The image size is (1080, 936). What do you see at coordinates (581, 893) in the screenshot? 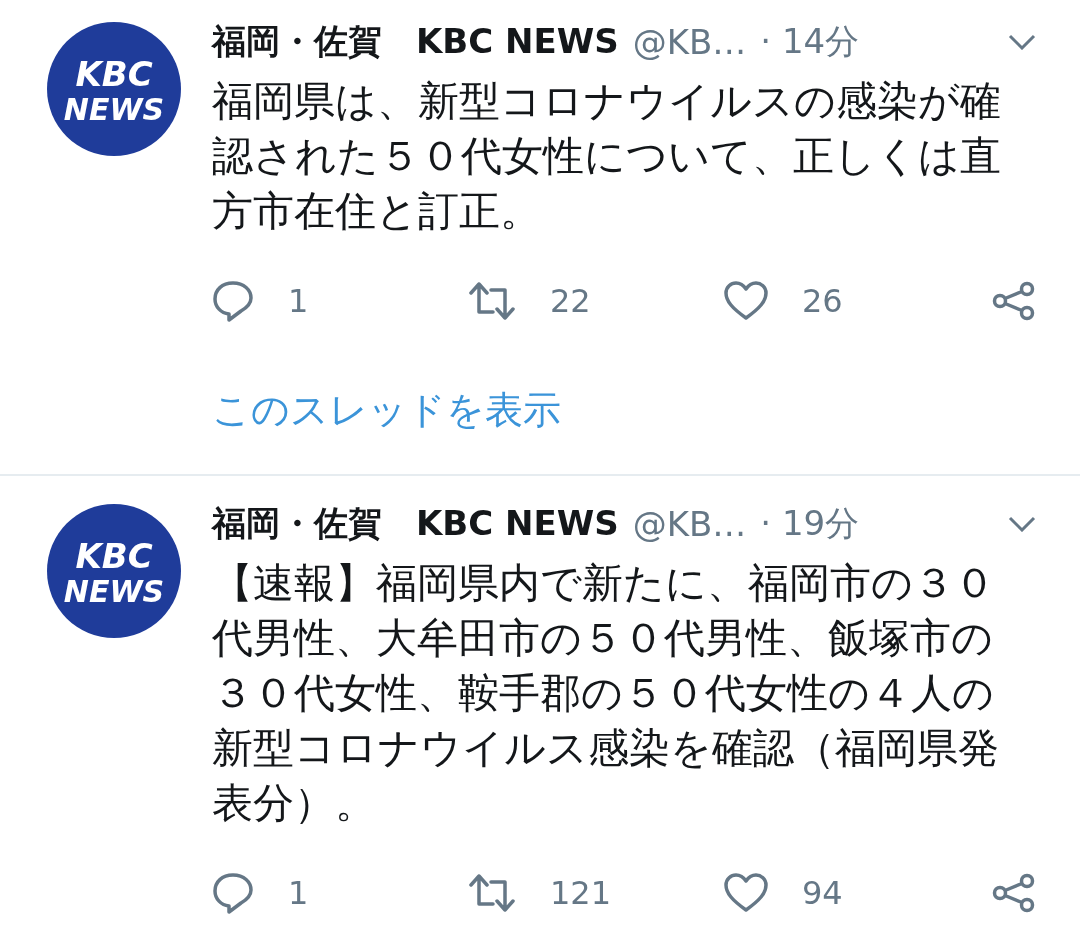
I see `retweet-count: 121` at bounding box center [581, 893].